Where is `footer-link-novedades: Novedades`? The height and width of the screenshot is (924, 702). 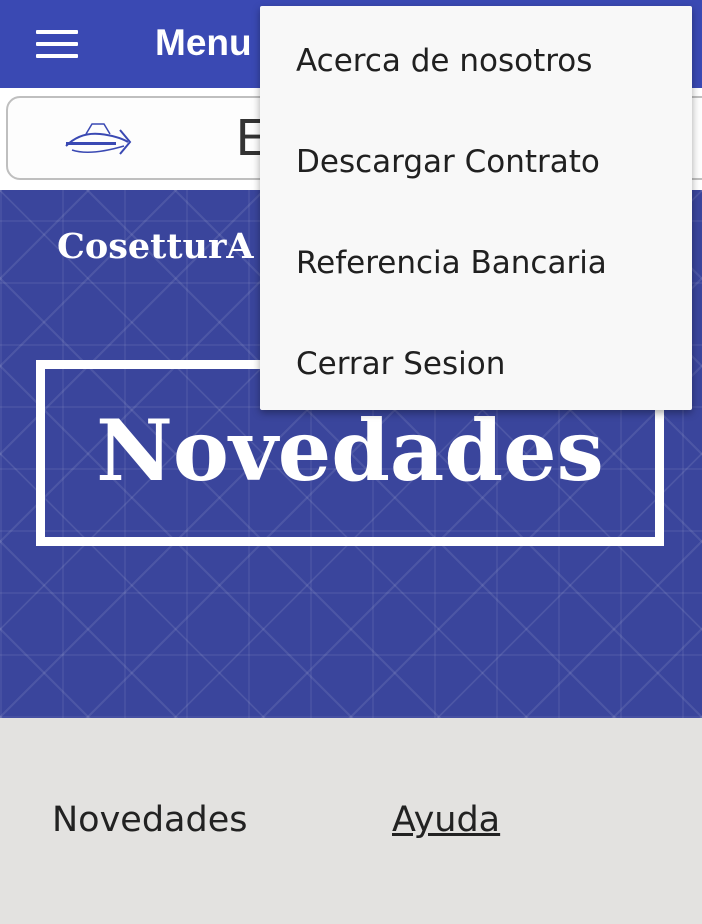 footer-link-novedades: Novedades is located at coordinates (150, 820).